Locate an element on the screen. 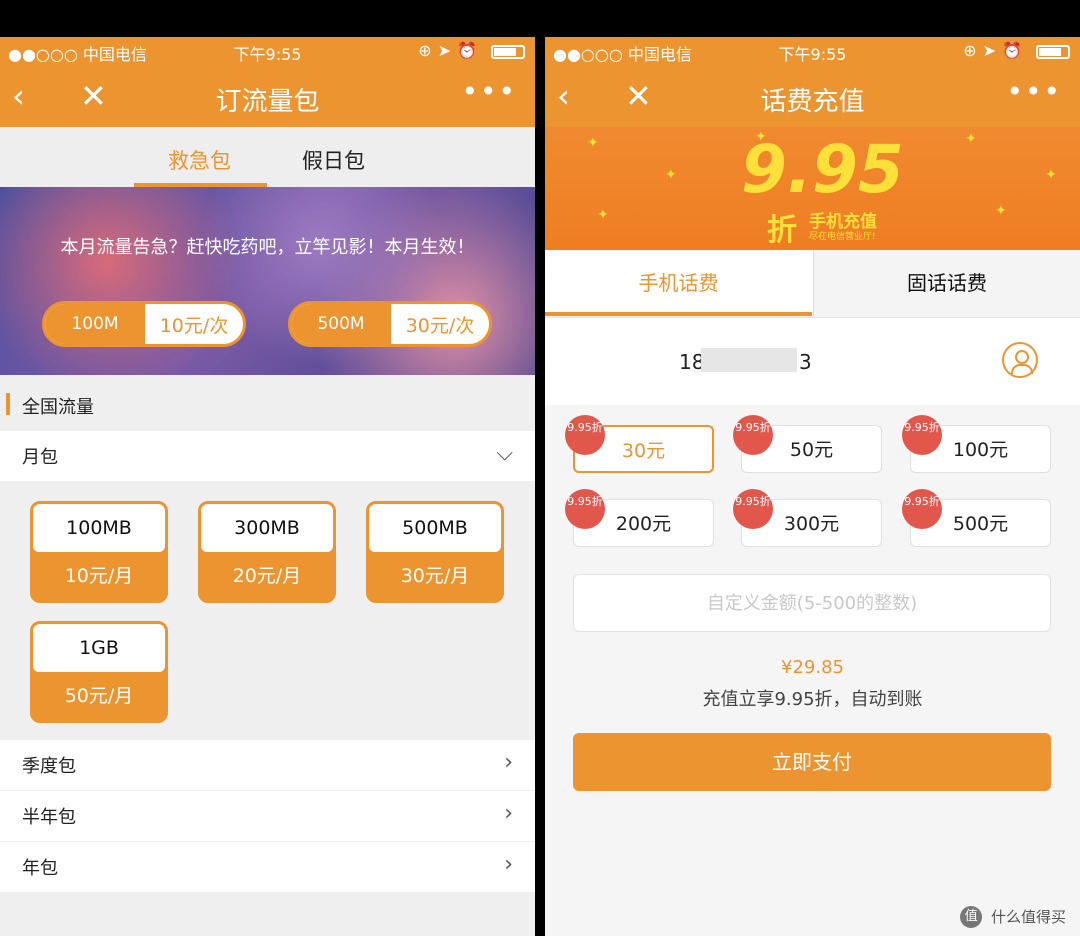 The image size is (1080, 936). row-monthly: 月包 ⌵ is located at coordinates (267, 456).